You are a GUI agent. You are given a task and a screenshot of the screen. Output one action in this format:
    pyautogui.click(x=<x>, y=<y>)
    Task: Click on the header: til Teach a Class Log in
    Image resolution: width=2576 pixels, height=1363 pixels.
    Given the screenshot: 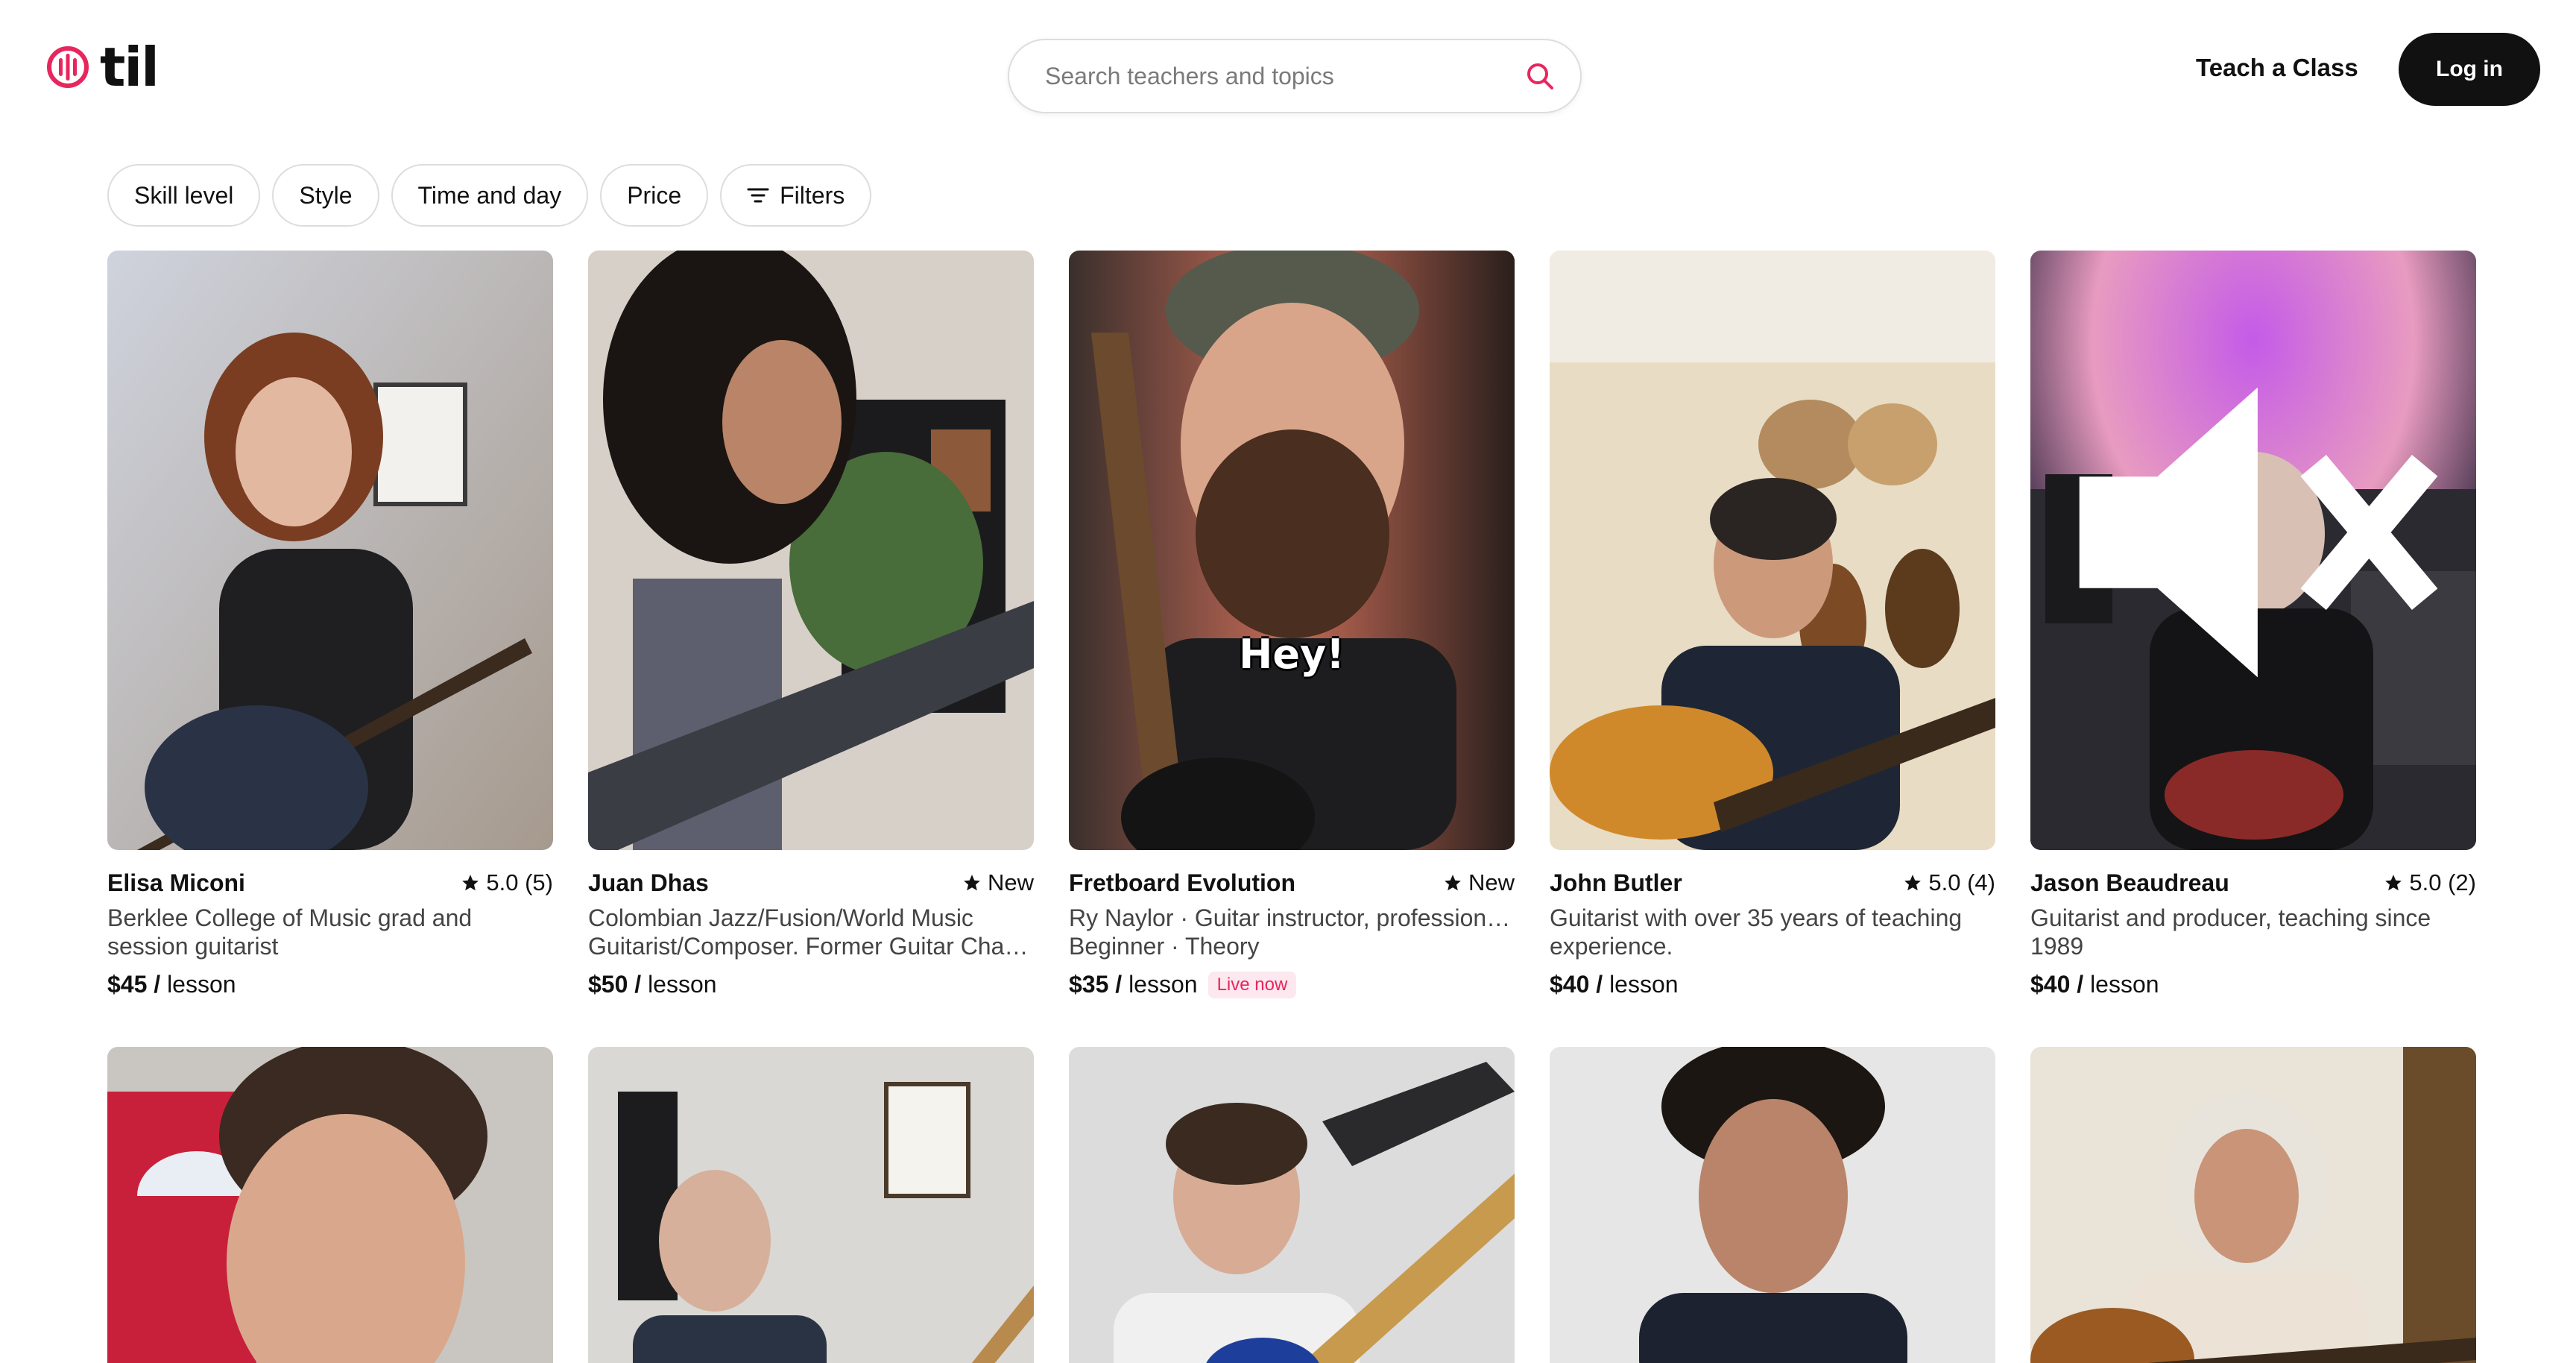 What is the action you would take?
    pyautogui.click(x=1288, y=71)
    